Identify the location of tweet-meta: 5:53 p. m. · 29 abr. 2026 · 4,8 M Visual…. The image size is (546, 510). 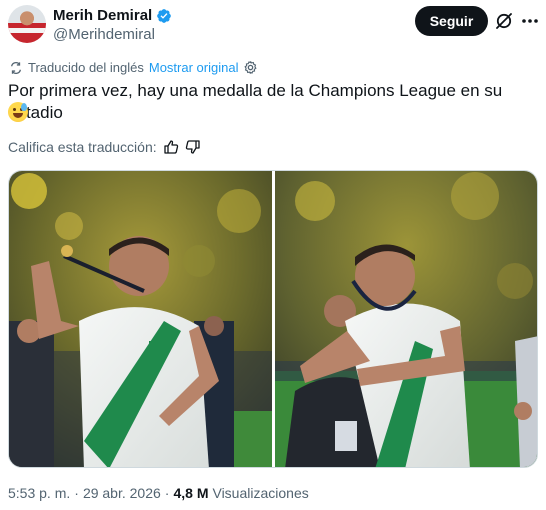
(158, 493).